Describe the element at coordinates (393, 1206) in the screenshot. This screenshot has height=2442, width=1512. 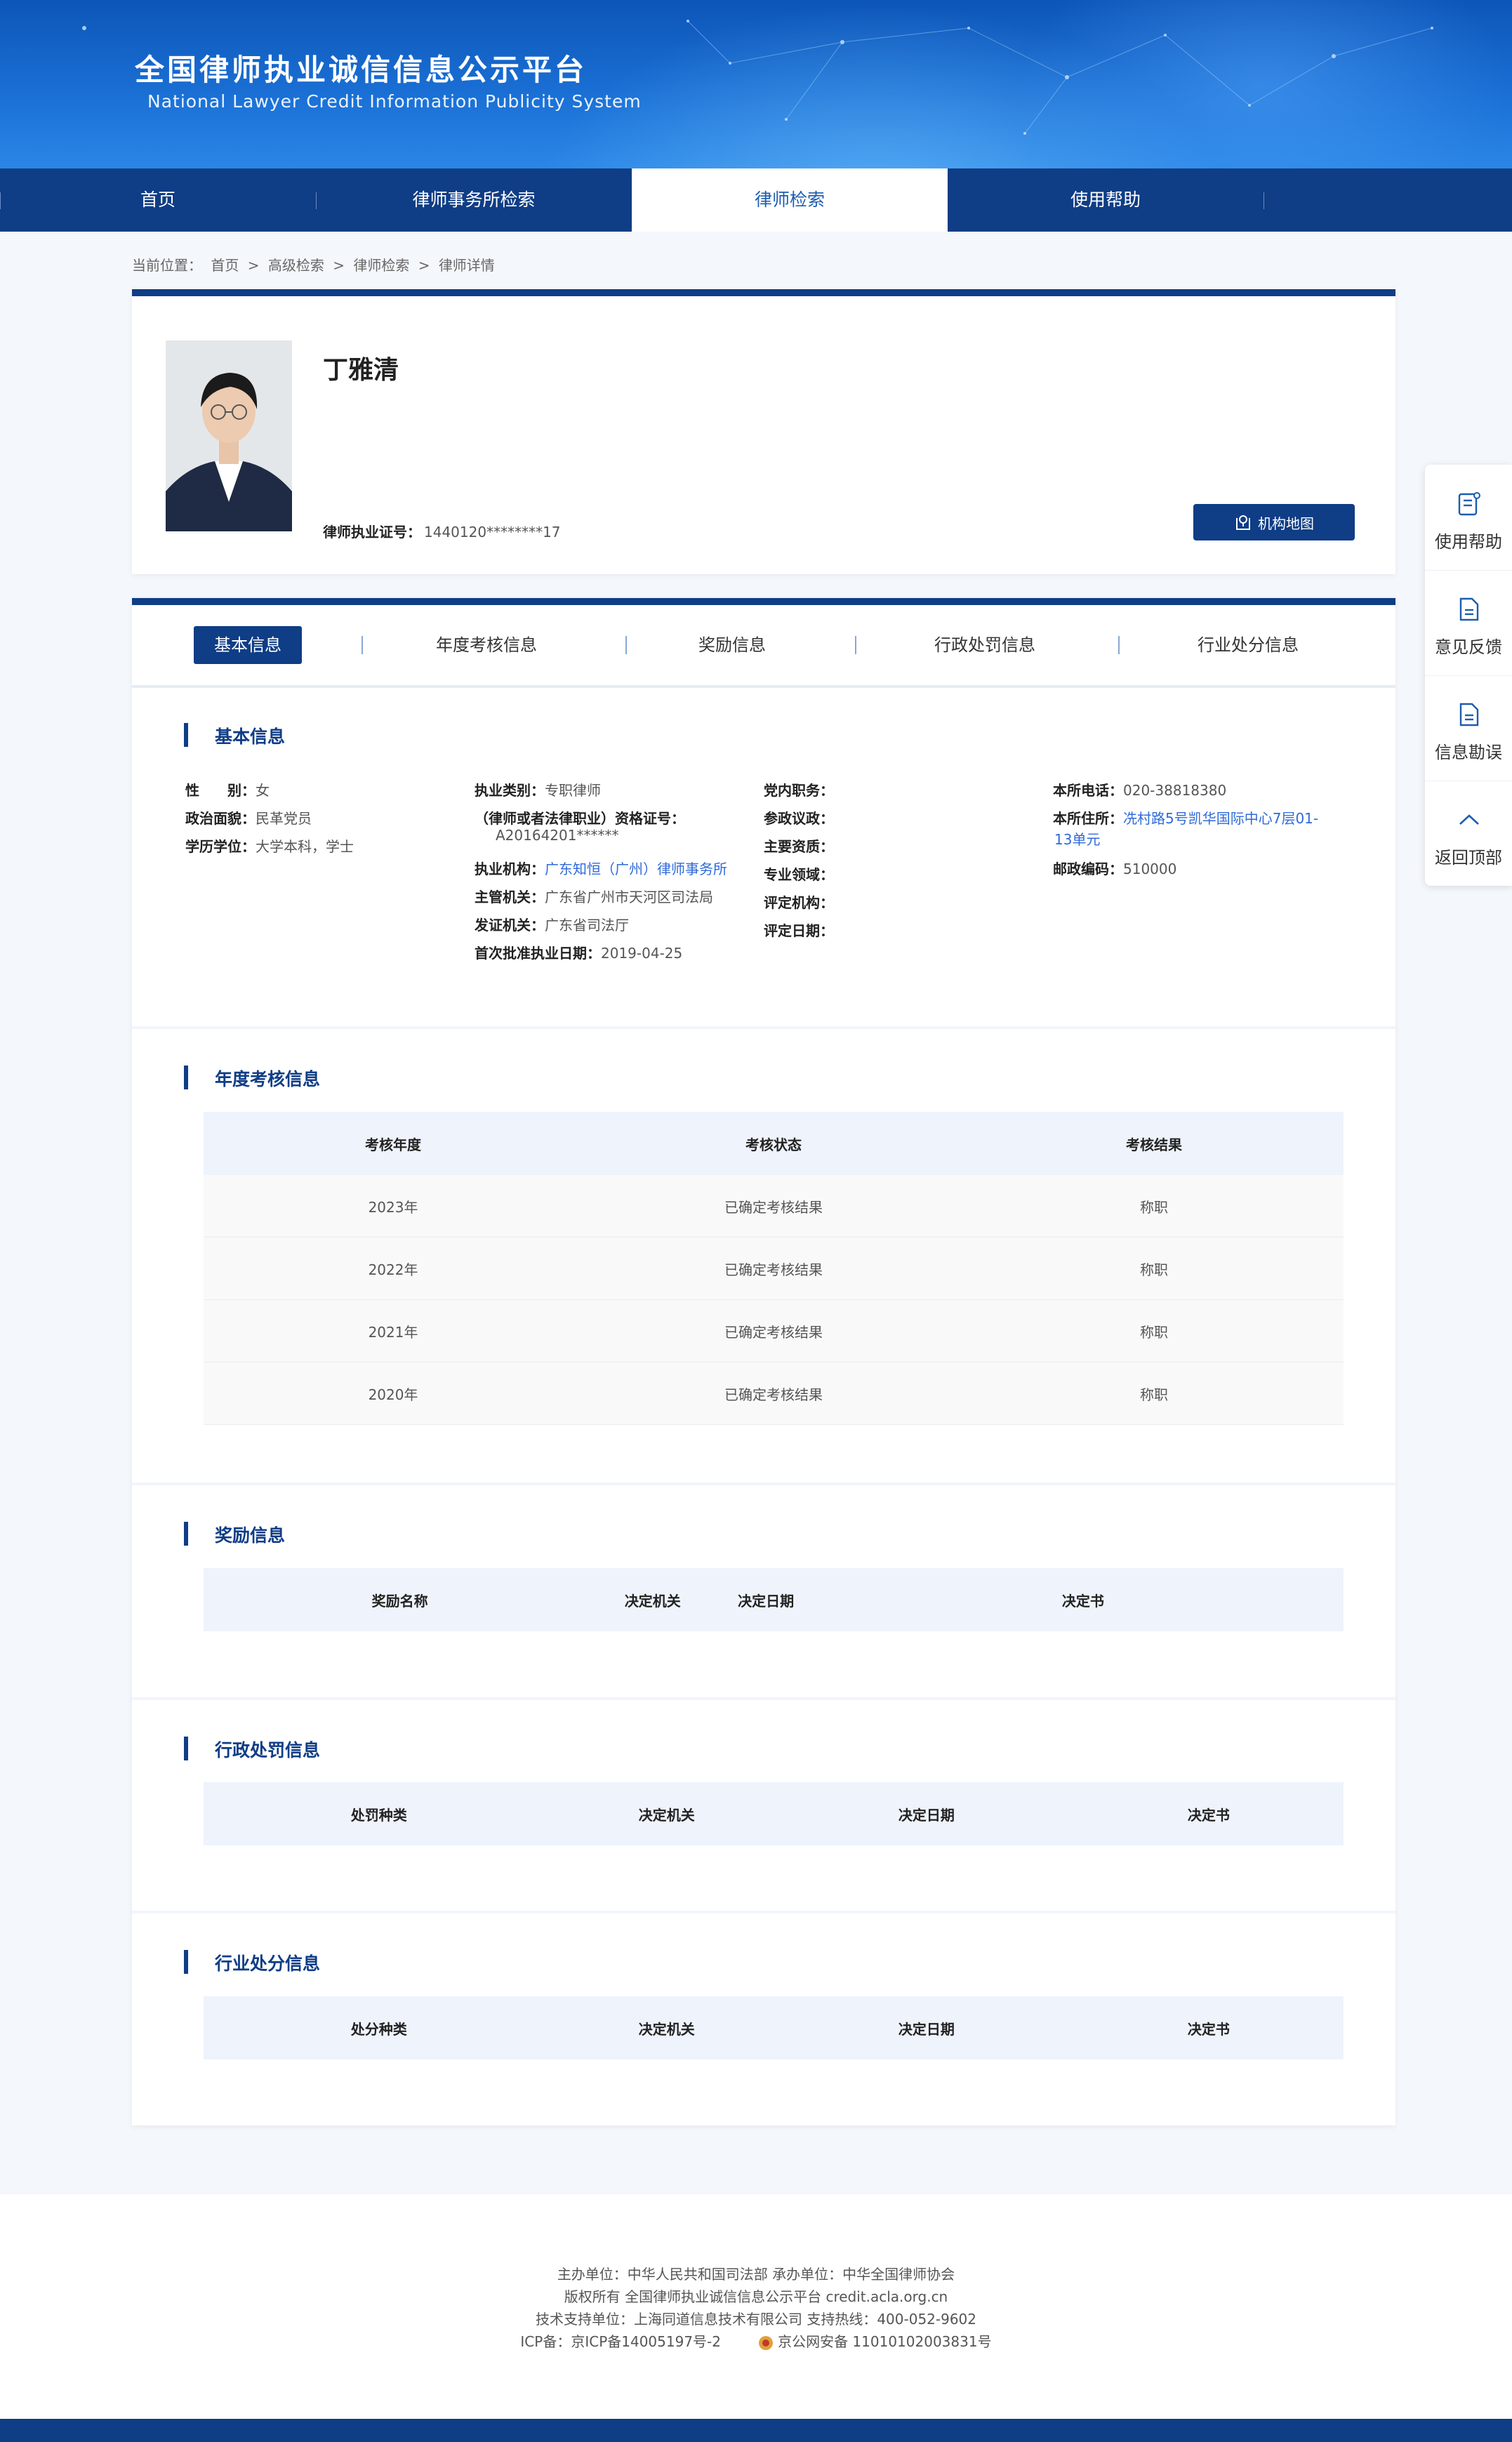
I see `table-cell: 2023年` at that location.